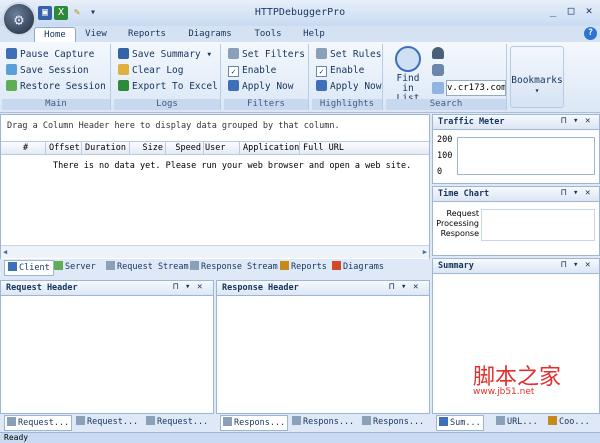 The height and width of the screenshot is (443, 600). Describe the element at coordinates (589, 11) in the screenshot. I see `close-button: ✕` at that location.